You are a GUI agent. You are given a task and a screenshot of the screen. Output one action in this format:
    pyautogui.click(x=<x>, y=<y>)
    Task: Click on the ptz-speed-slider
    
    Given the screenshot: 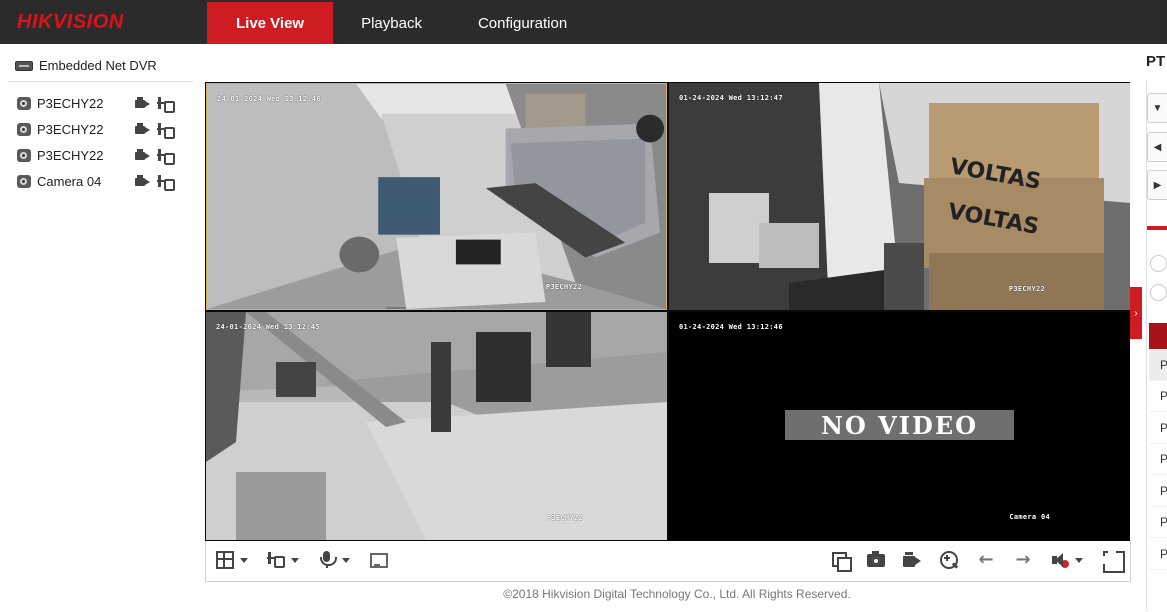 What is the action you would take?
    pyautogui.click(x=1157, y=228)
    